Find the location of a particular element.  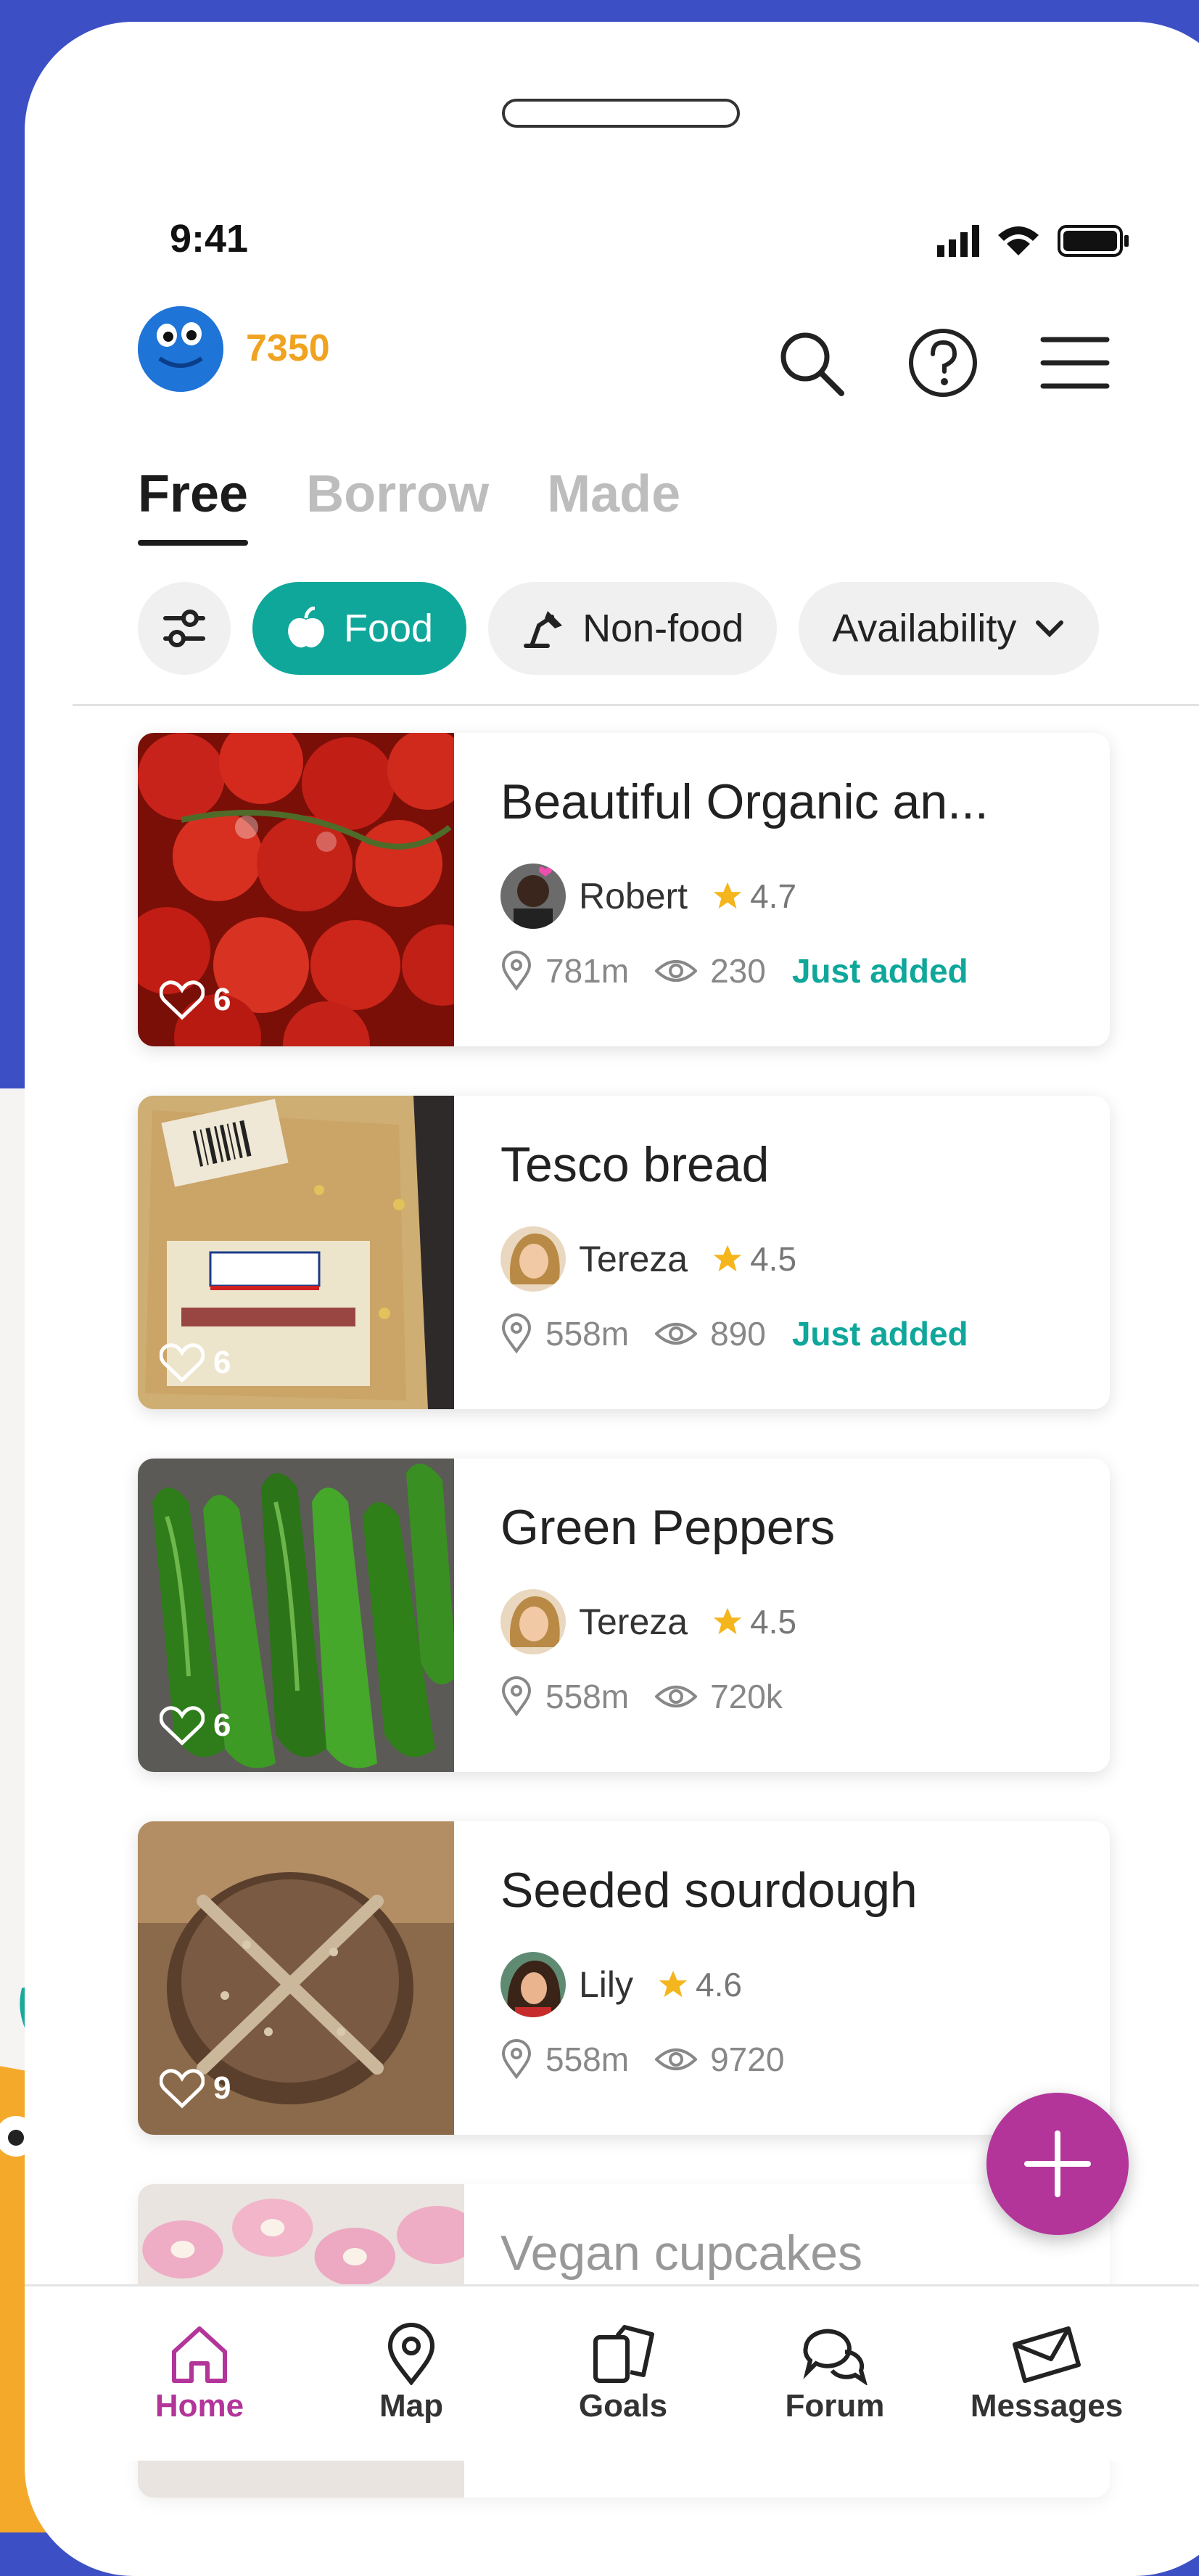

filter-chip-label: Food is located at coordinates (389, 628).